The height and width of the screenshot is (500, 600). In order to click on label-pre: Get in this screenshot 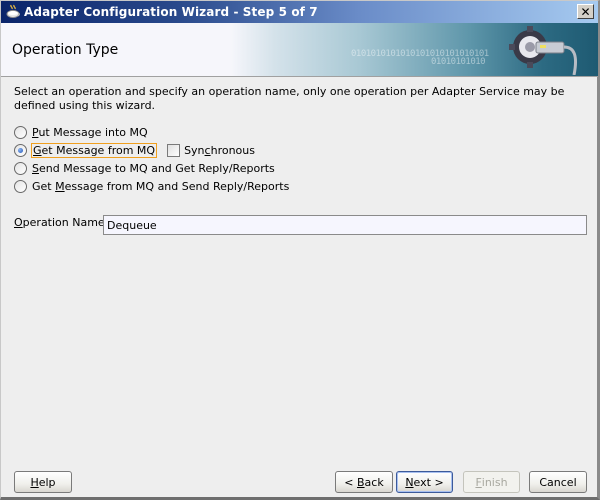, I will do `click(44, 186)`.